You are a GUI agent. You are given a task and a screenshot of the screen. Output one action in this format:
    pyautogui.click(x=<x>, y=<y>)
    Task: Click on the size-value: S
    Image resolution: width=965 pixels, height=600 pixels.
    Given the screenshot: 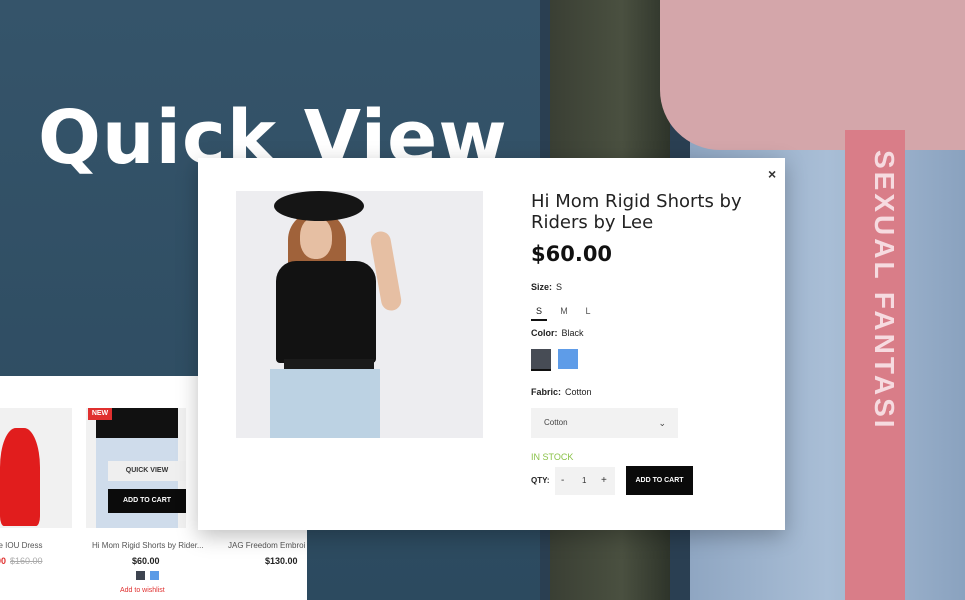 What is the action you would take?
    pyautogui.click(x=559, y=287)
    